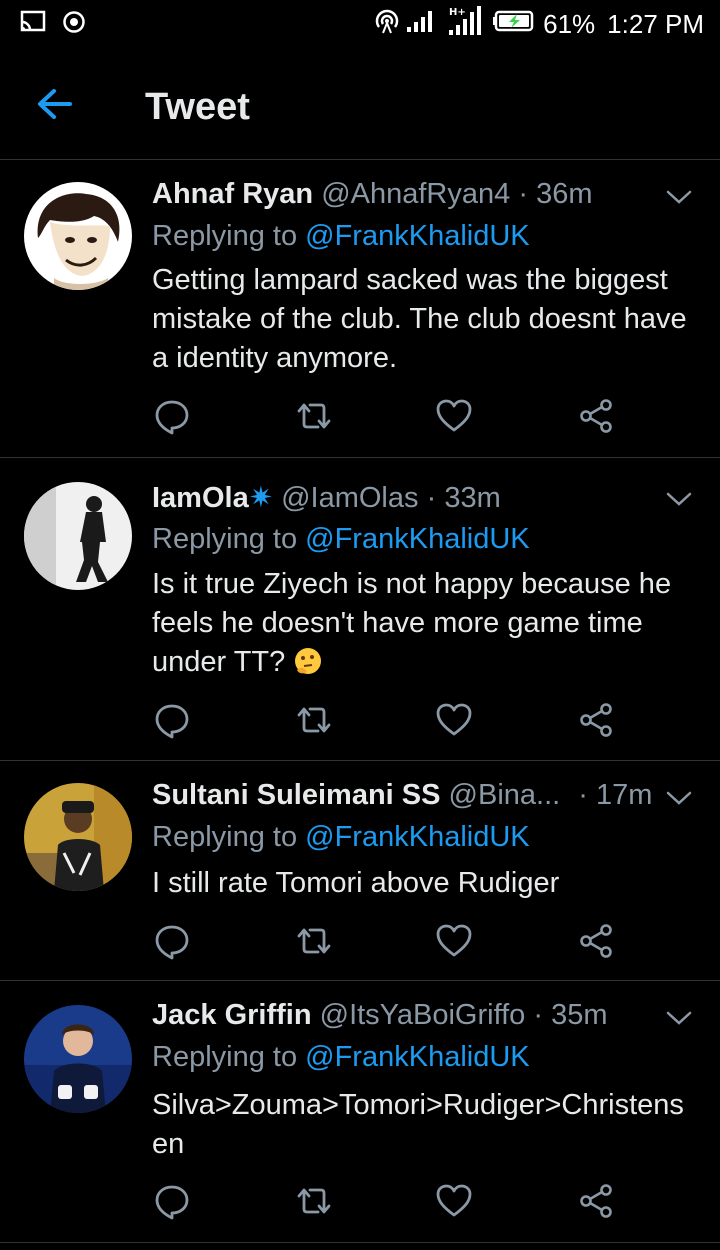 This screenshot has width=720, height=1250. I want to click on display-name: IamOla✷, so click(212, 498).